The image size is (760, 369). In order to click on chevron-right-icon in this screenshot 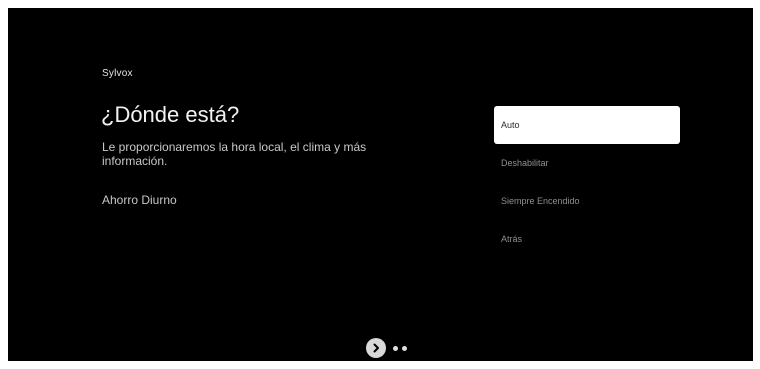, I will do `click(376, 348)`.